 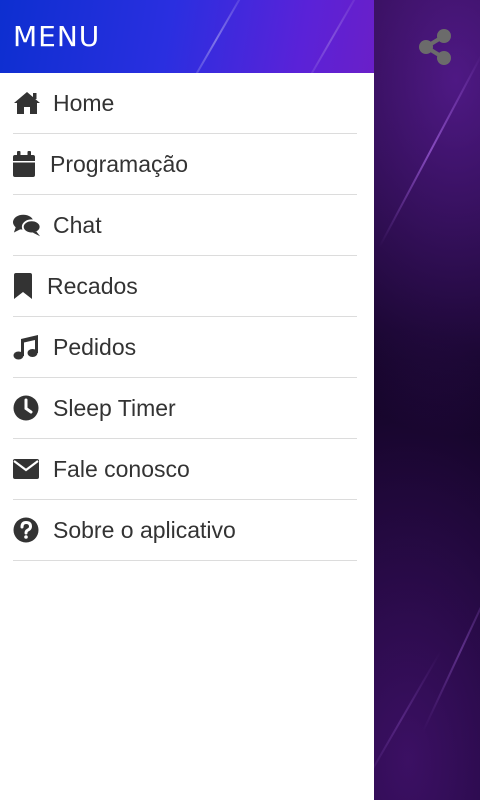 What do you see at coordinates (114, 407) in the screenshot?
I see `menu-item-label: Sleep Timer` at bounding box center [114, 407].